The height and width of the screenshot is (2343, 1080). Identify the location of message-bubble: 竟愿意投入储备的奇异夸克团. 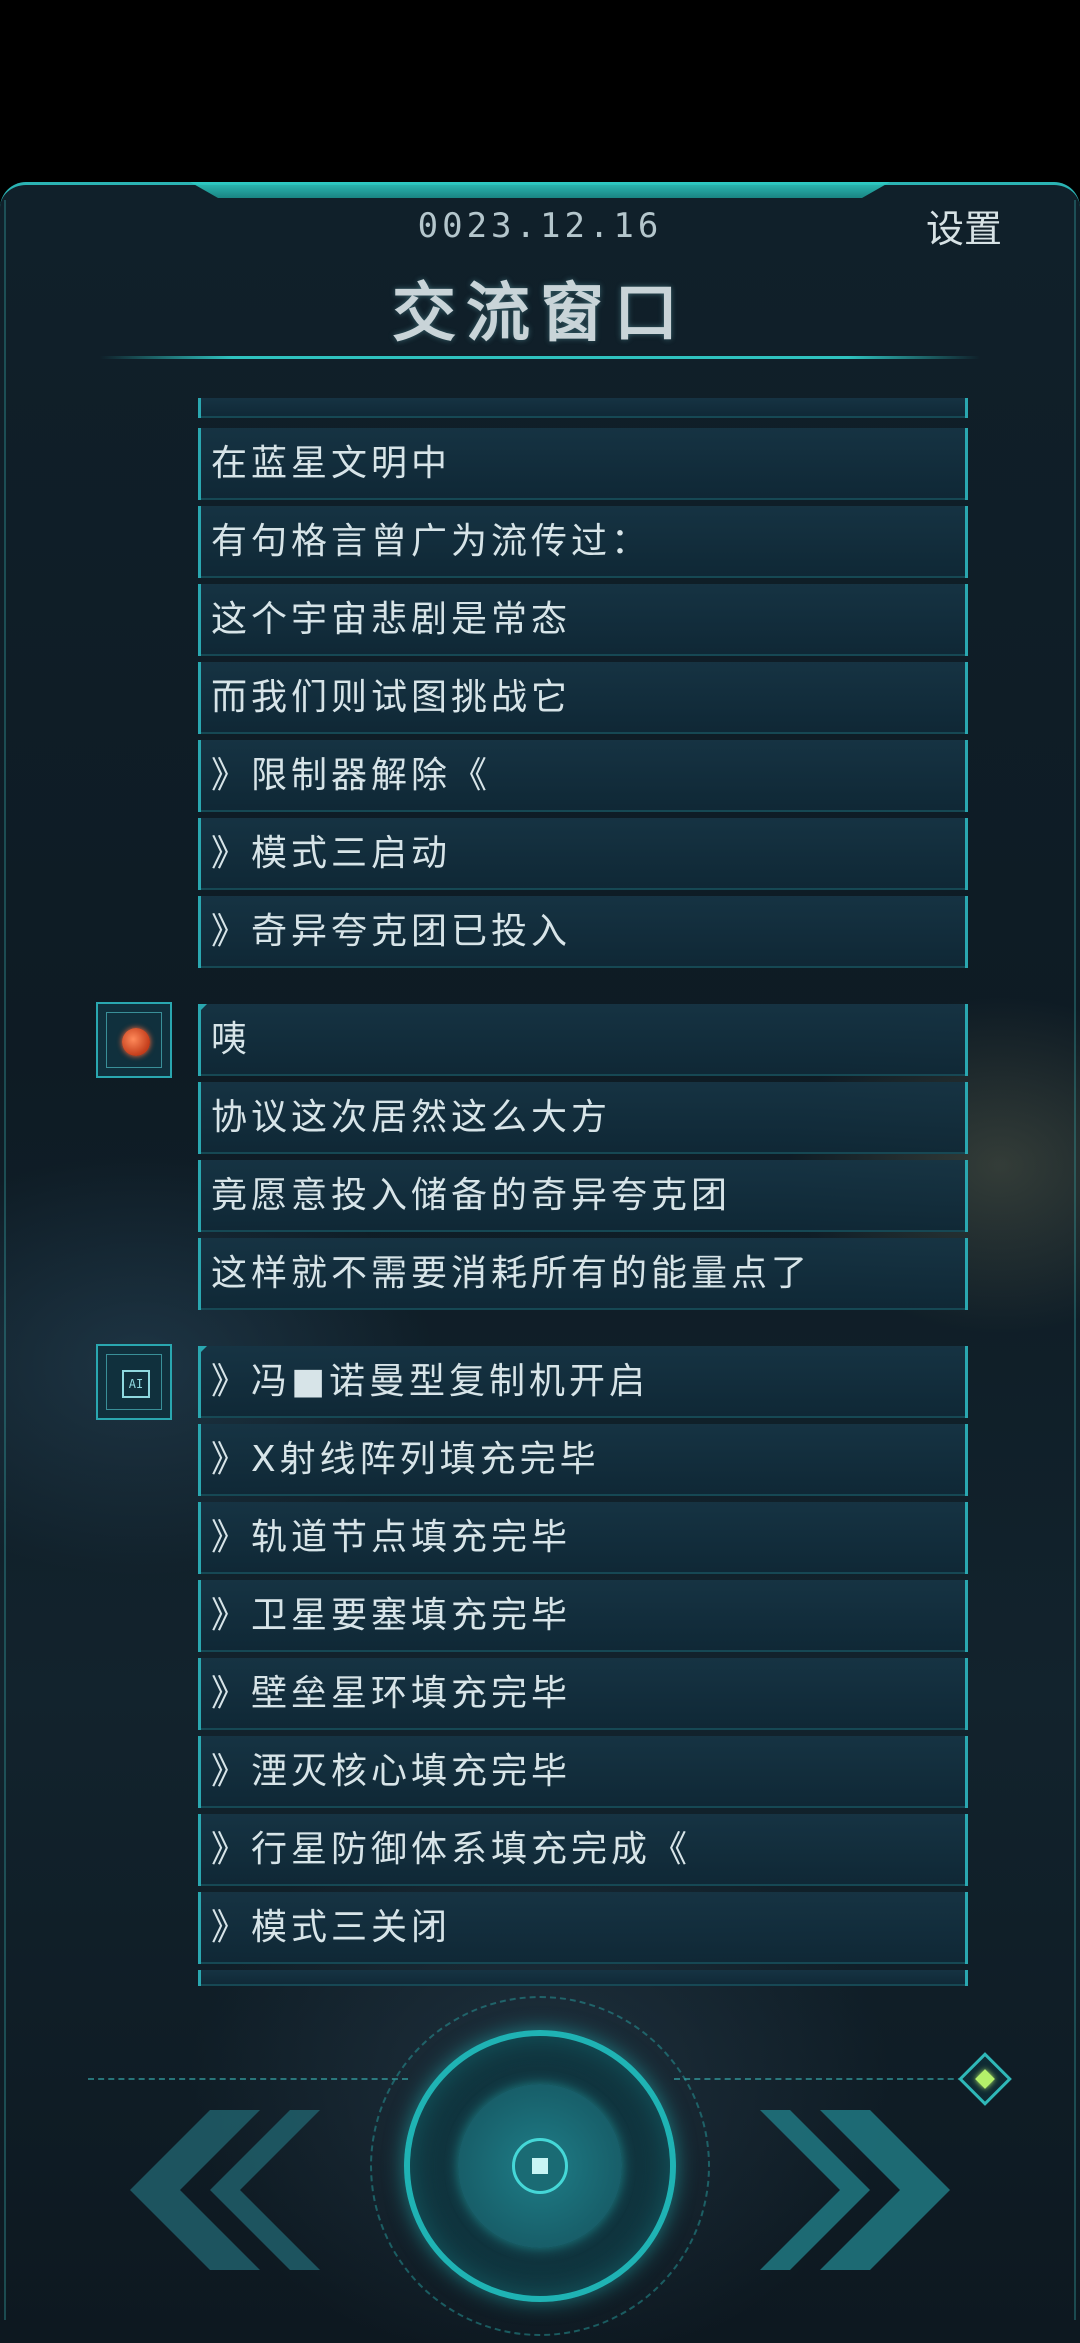
(583, 1196).